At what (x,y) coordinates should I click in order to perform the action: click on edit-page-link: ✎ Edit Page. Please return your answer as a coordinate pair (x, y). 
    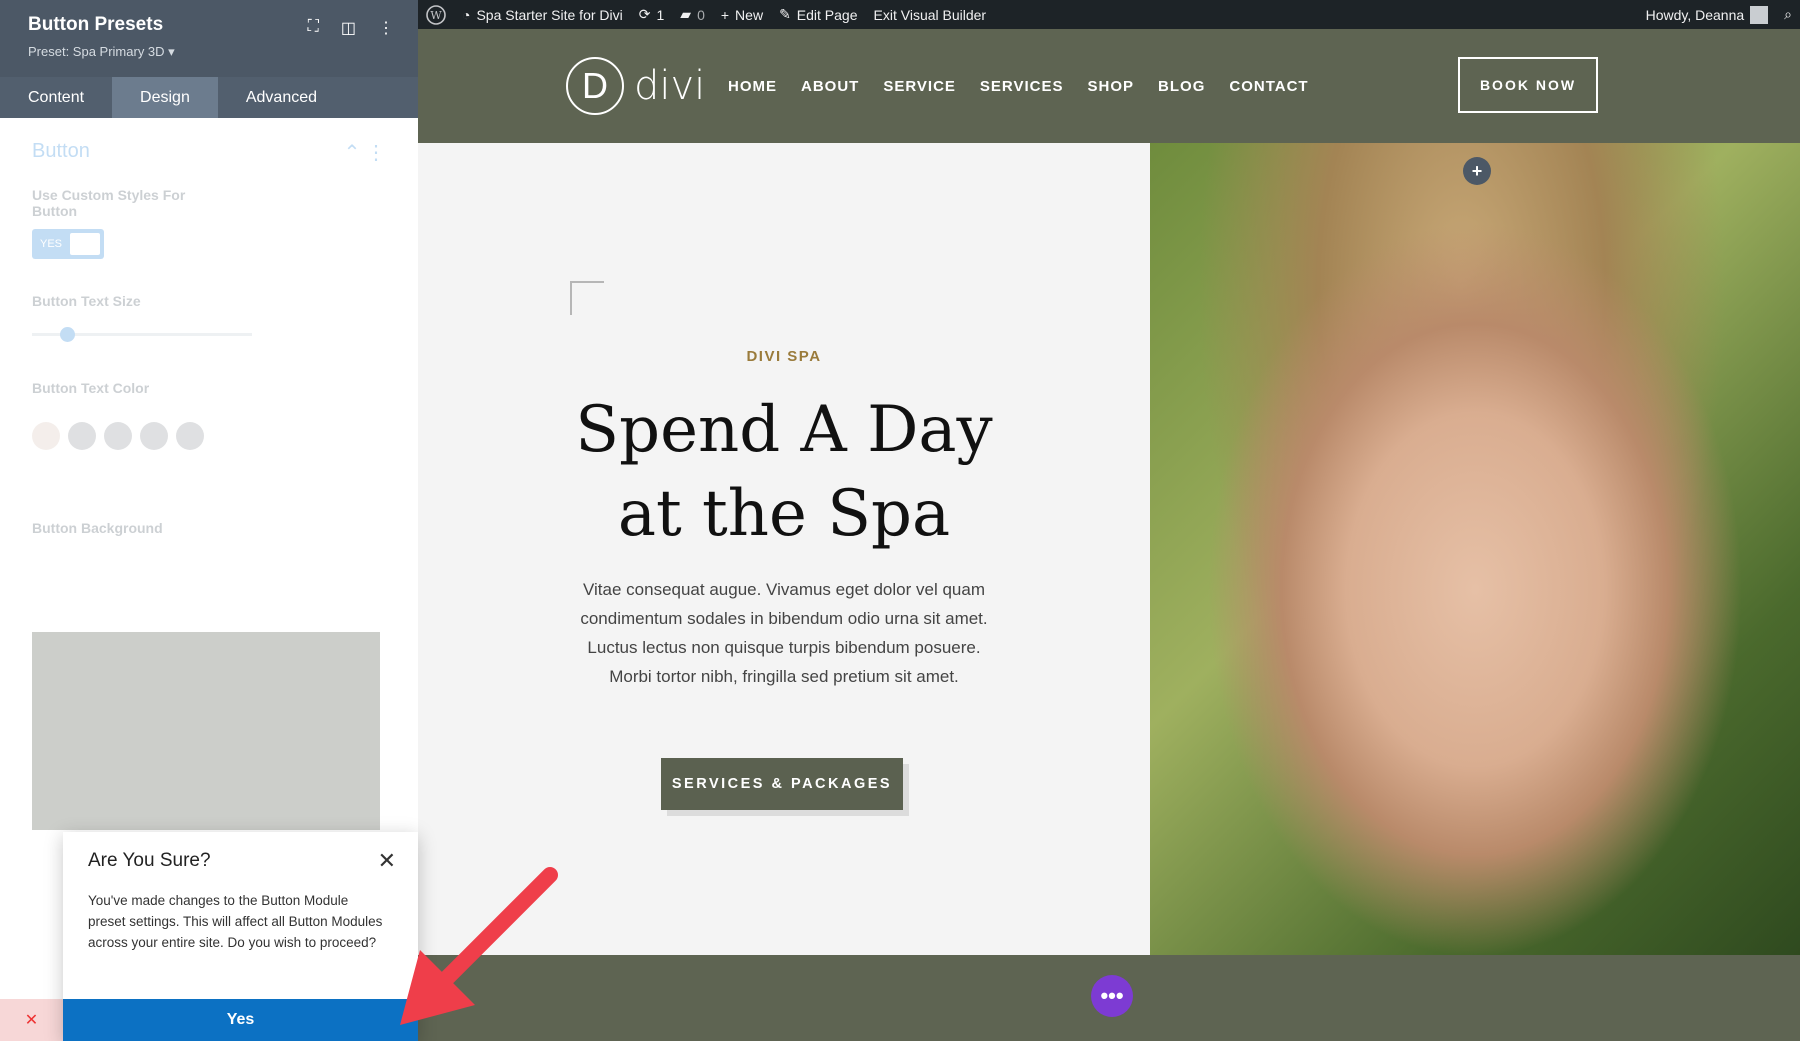
    Looking at the image, I should click on (818, 14).